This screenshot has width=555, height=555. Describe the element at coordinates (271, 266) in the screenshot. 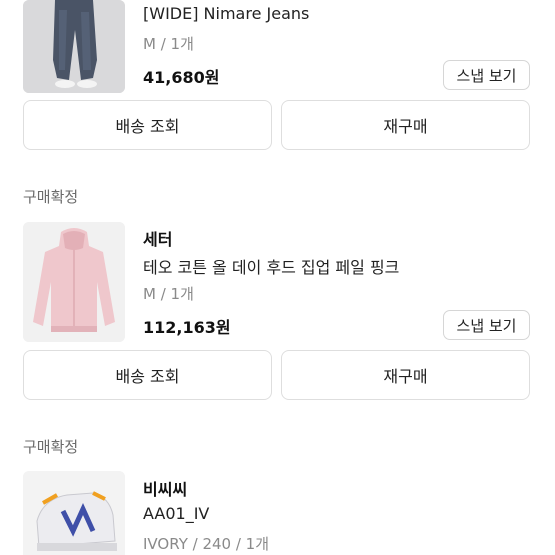

I see `product-name: 테오 코튼 올 데이 후드 집업 페일 핑크` at that location.